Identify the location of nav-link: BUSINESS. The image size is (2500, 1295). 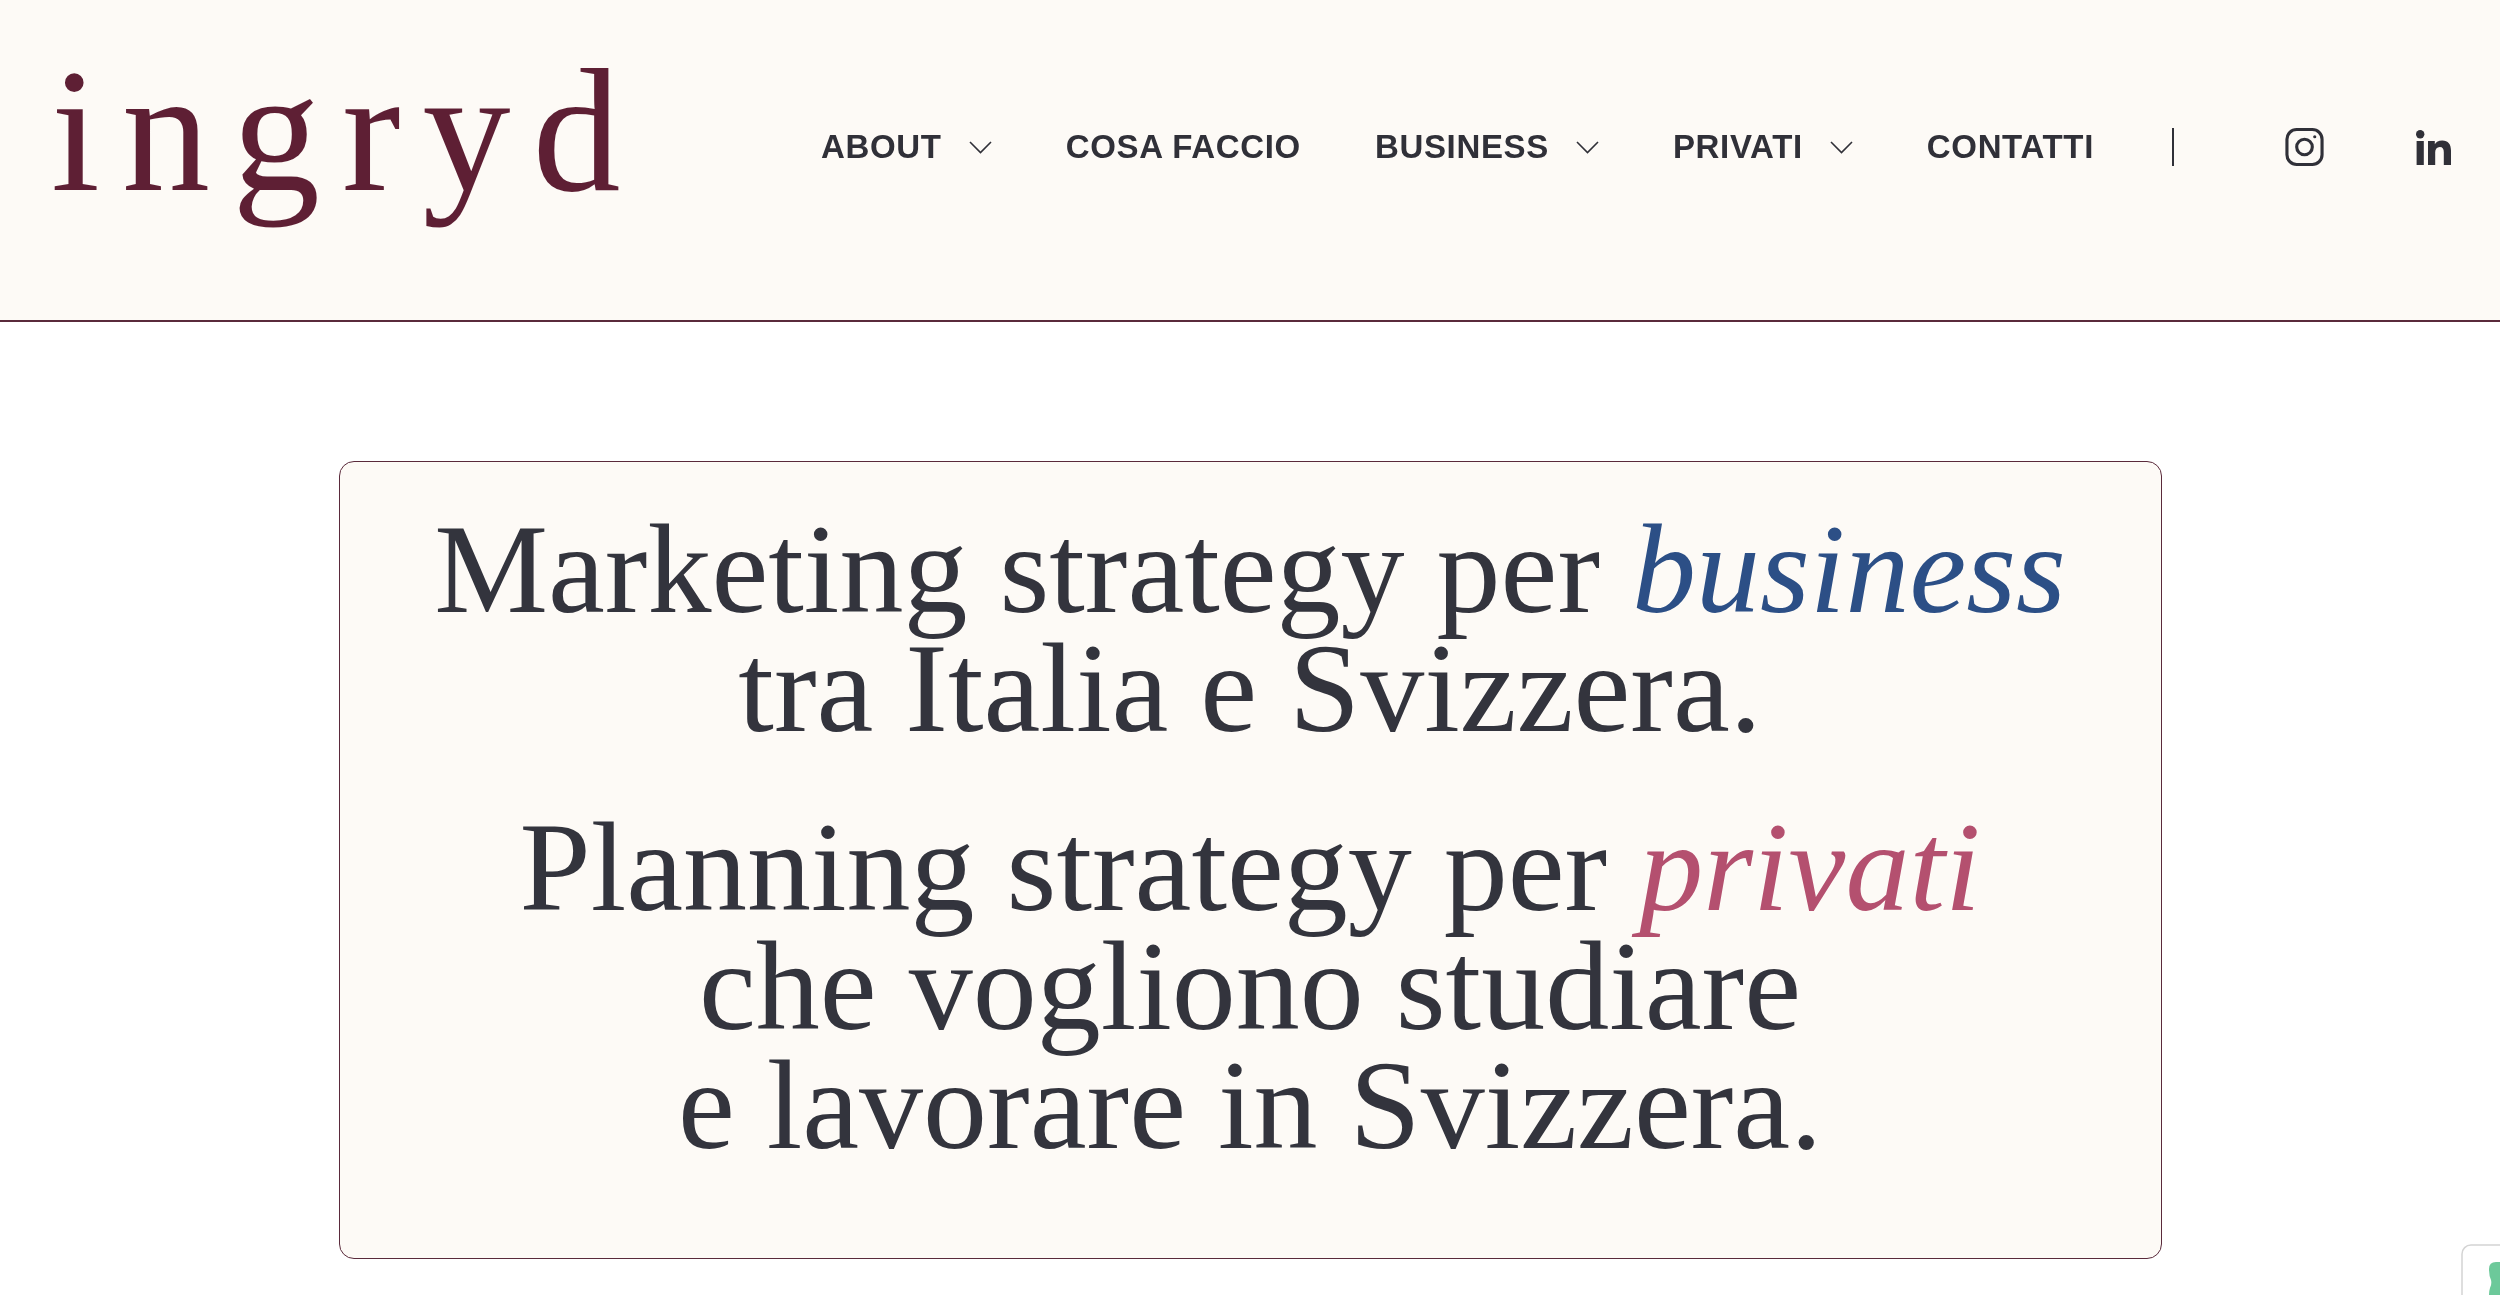
(1486, 147).